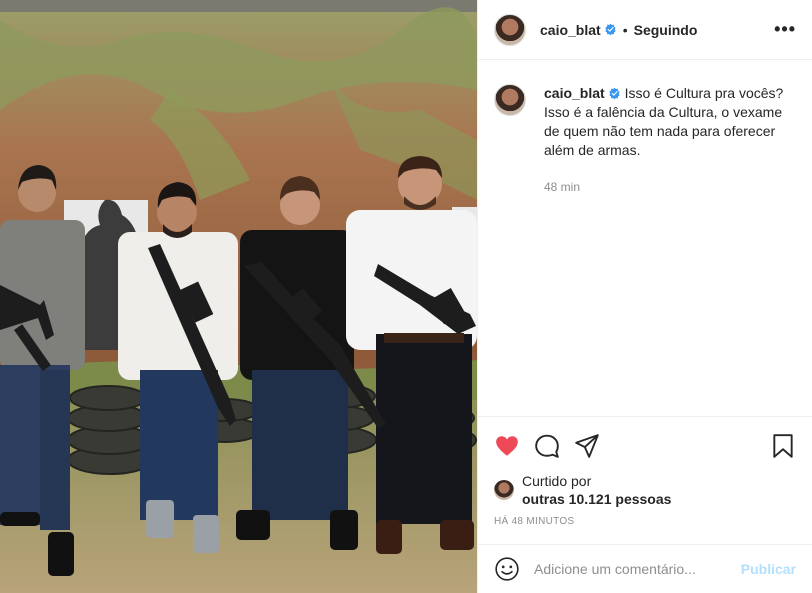  I want to click on publish-button: Publicar, so click(768, 569).